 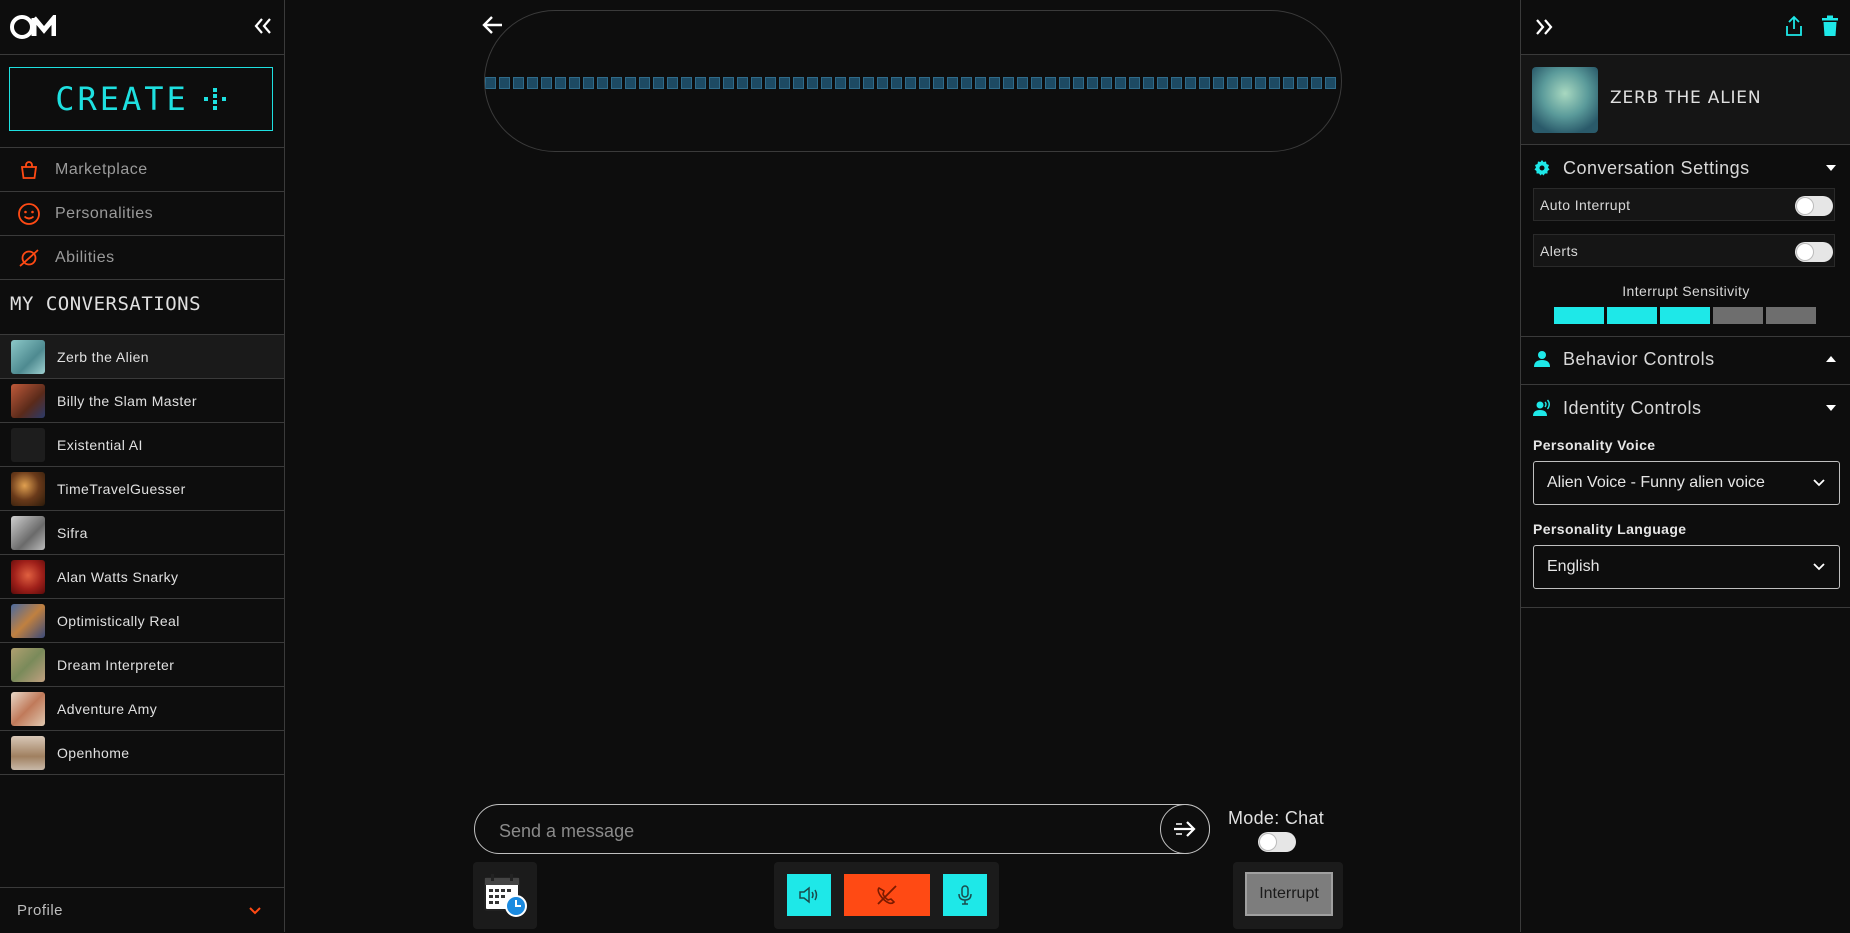 I want to click on speaker-icon, so click(x=808, y=895).